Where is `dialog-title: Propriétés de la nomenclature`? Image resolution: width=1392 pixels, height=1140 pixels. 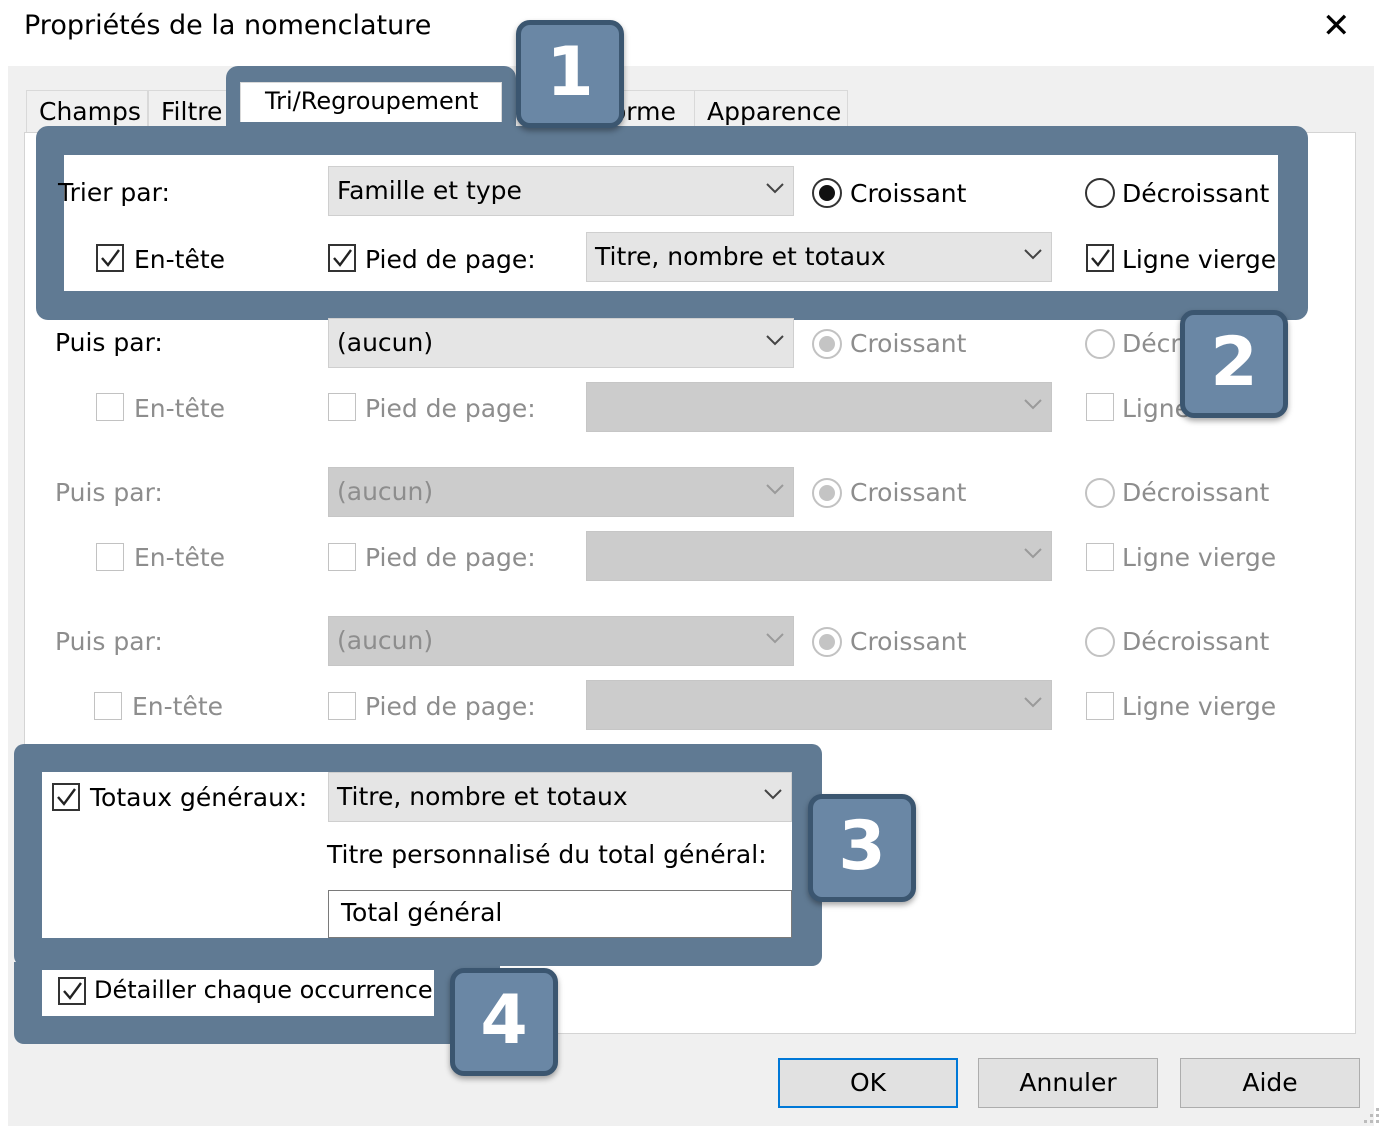
dialog-title: Propriétés de la nomenclature is located at coordinates (228, 25).